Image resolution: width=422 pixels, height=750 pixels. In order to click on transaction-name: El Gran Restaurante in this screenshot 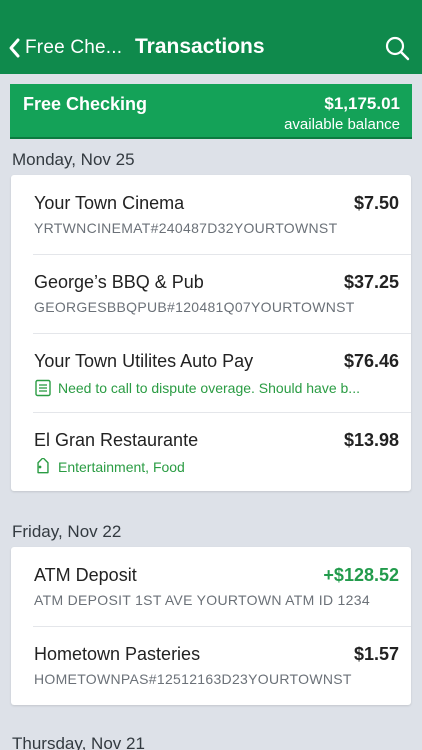, I will do `click(116, 440)`.